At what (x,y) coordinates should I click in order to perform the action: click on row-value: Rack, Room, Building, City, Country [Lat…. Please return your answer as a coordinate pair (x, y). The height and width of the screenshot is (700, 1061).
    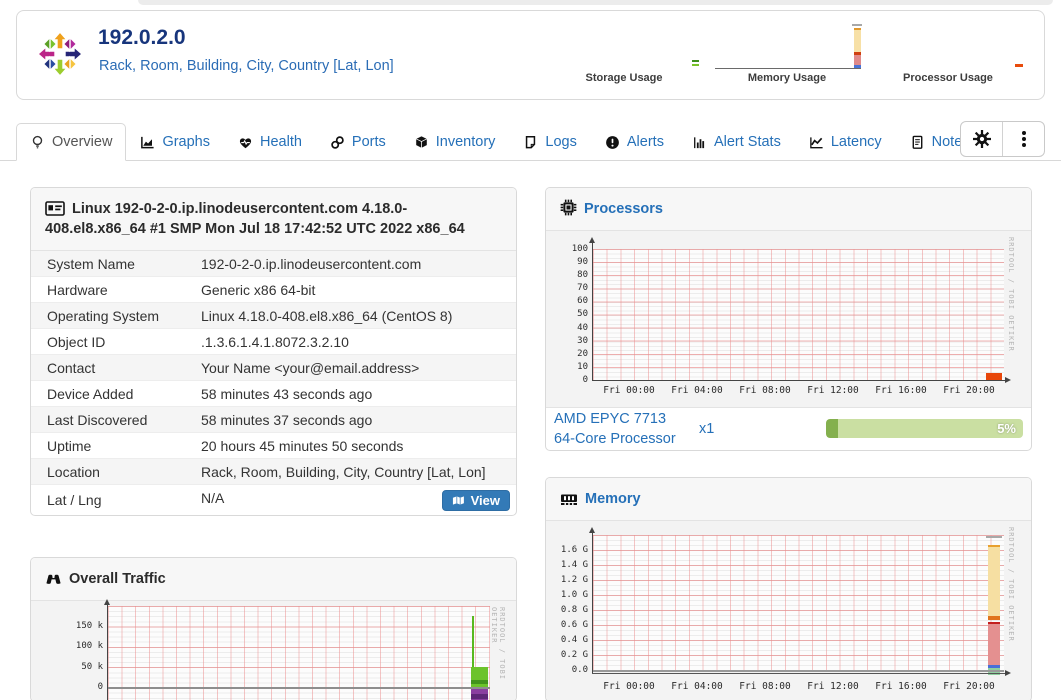
    Looking at the image, I should click on (343, 471).